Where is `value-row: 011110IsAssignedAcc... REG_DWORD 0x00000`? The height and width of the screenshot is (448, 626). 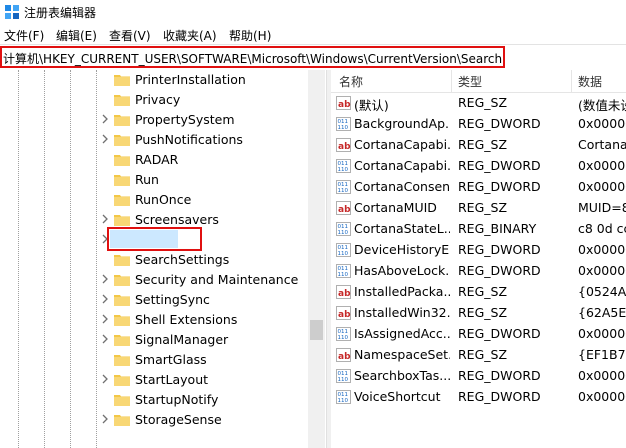
value-row: 011110IsAssignedAcc... REG_DWORD 0x00000 is located at coordinates (478, 334).